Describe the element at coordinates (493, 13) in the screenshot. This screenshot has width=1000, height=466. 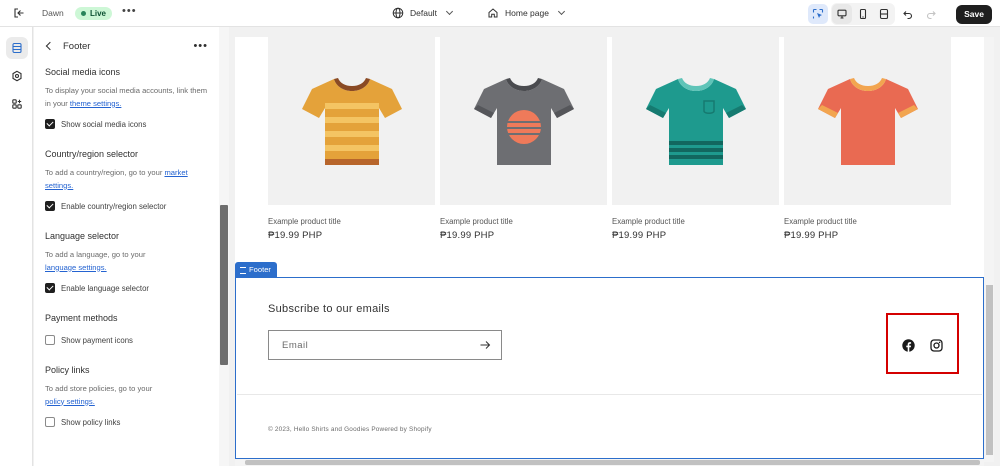
I see `home-icon` at that location.